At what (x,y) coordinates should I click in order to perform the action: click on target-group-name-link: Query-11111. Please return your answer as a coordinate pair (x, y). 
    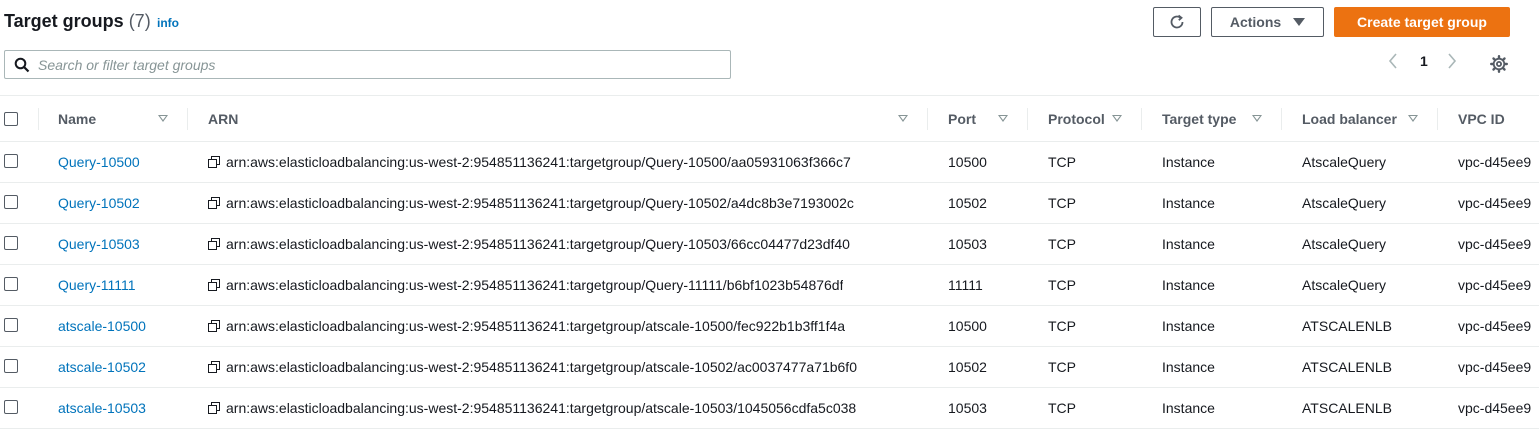
    Looking at the image, I should click on (97, 285).